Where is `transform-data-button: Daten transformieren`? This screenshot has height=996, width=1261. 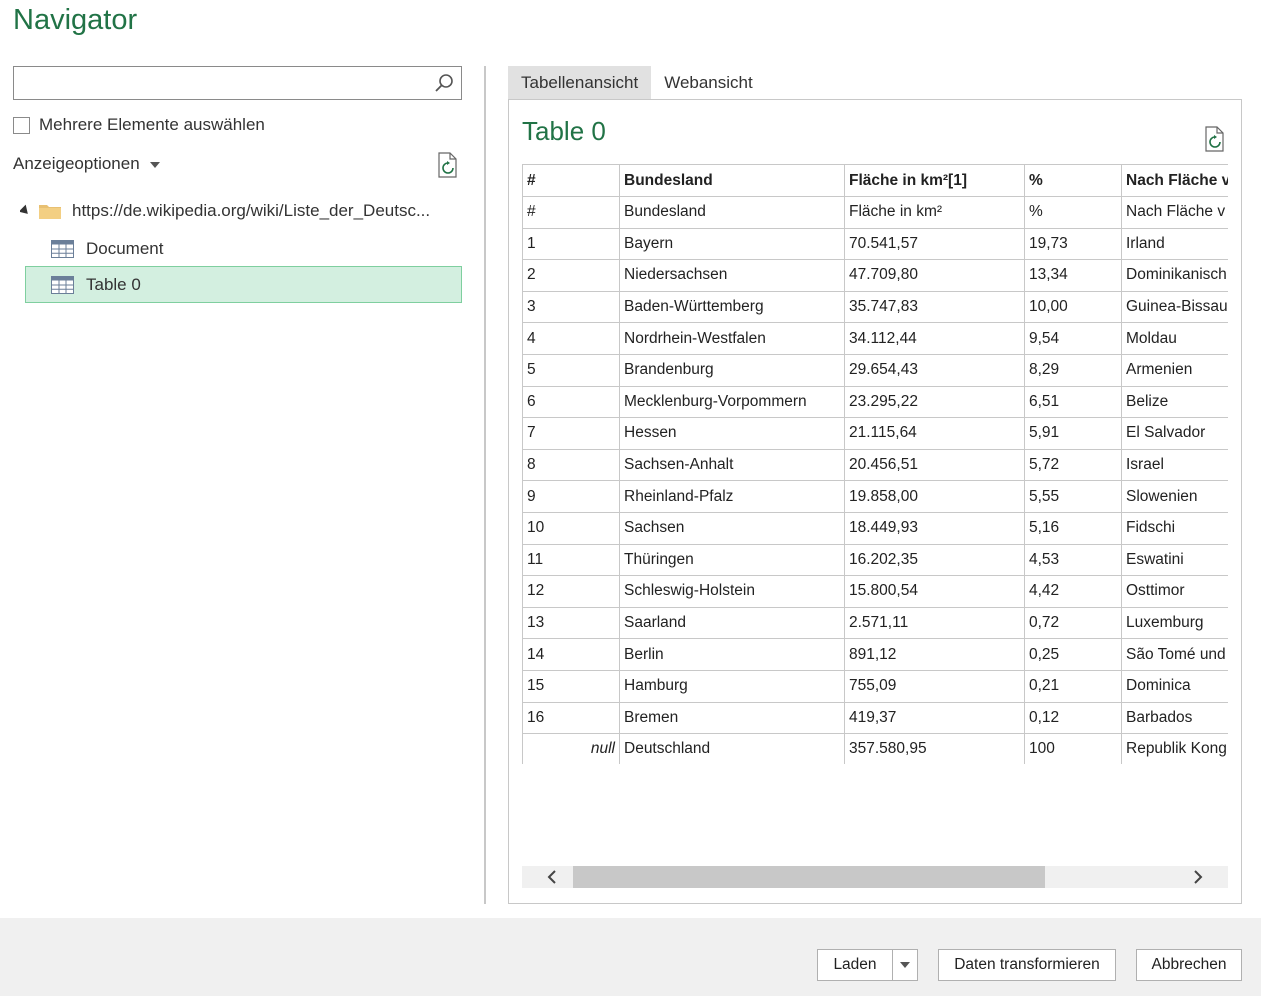
transform-data-button: Daten transformieren is located at coordinates (1027, 965).